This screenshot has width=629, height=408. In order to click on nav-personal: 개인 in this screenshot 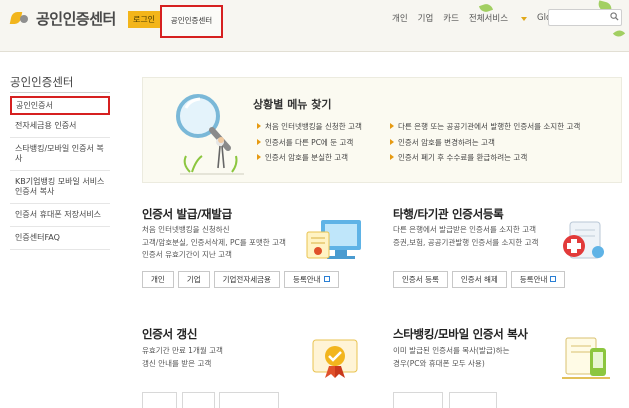, I will do `click(400, 18)`.